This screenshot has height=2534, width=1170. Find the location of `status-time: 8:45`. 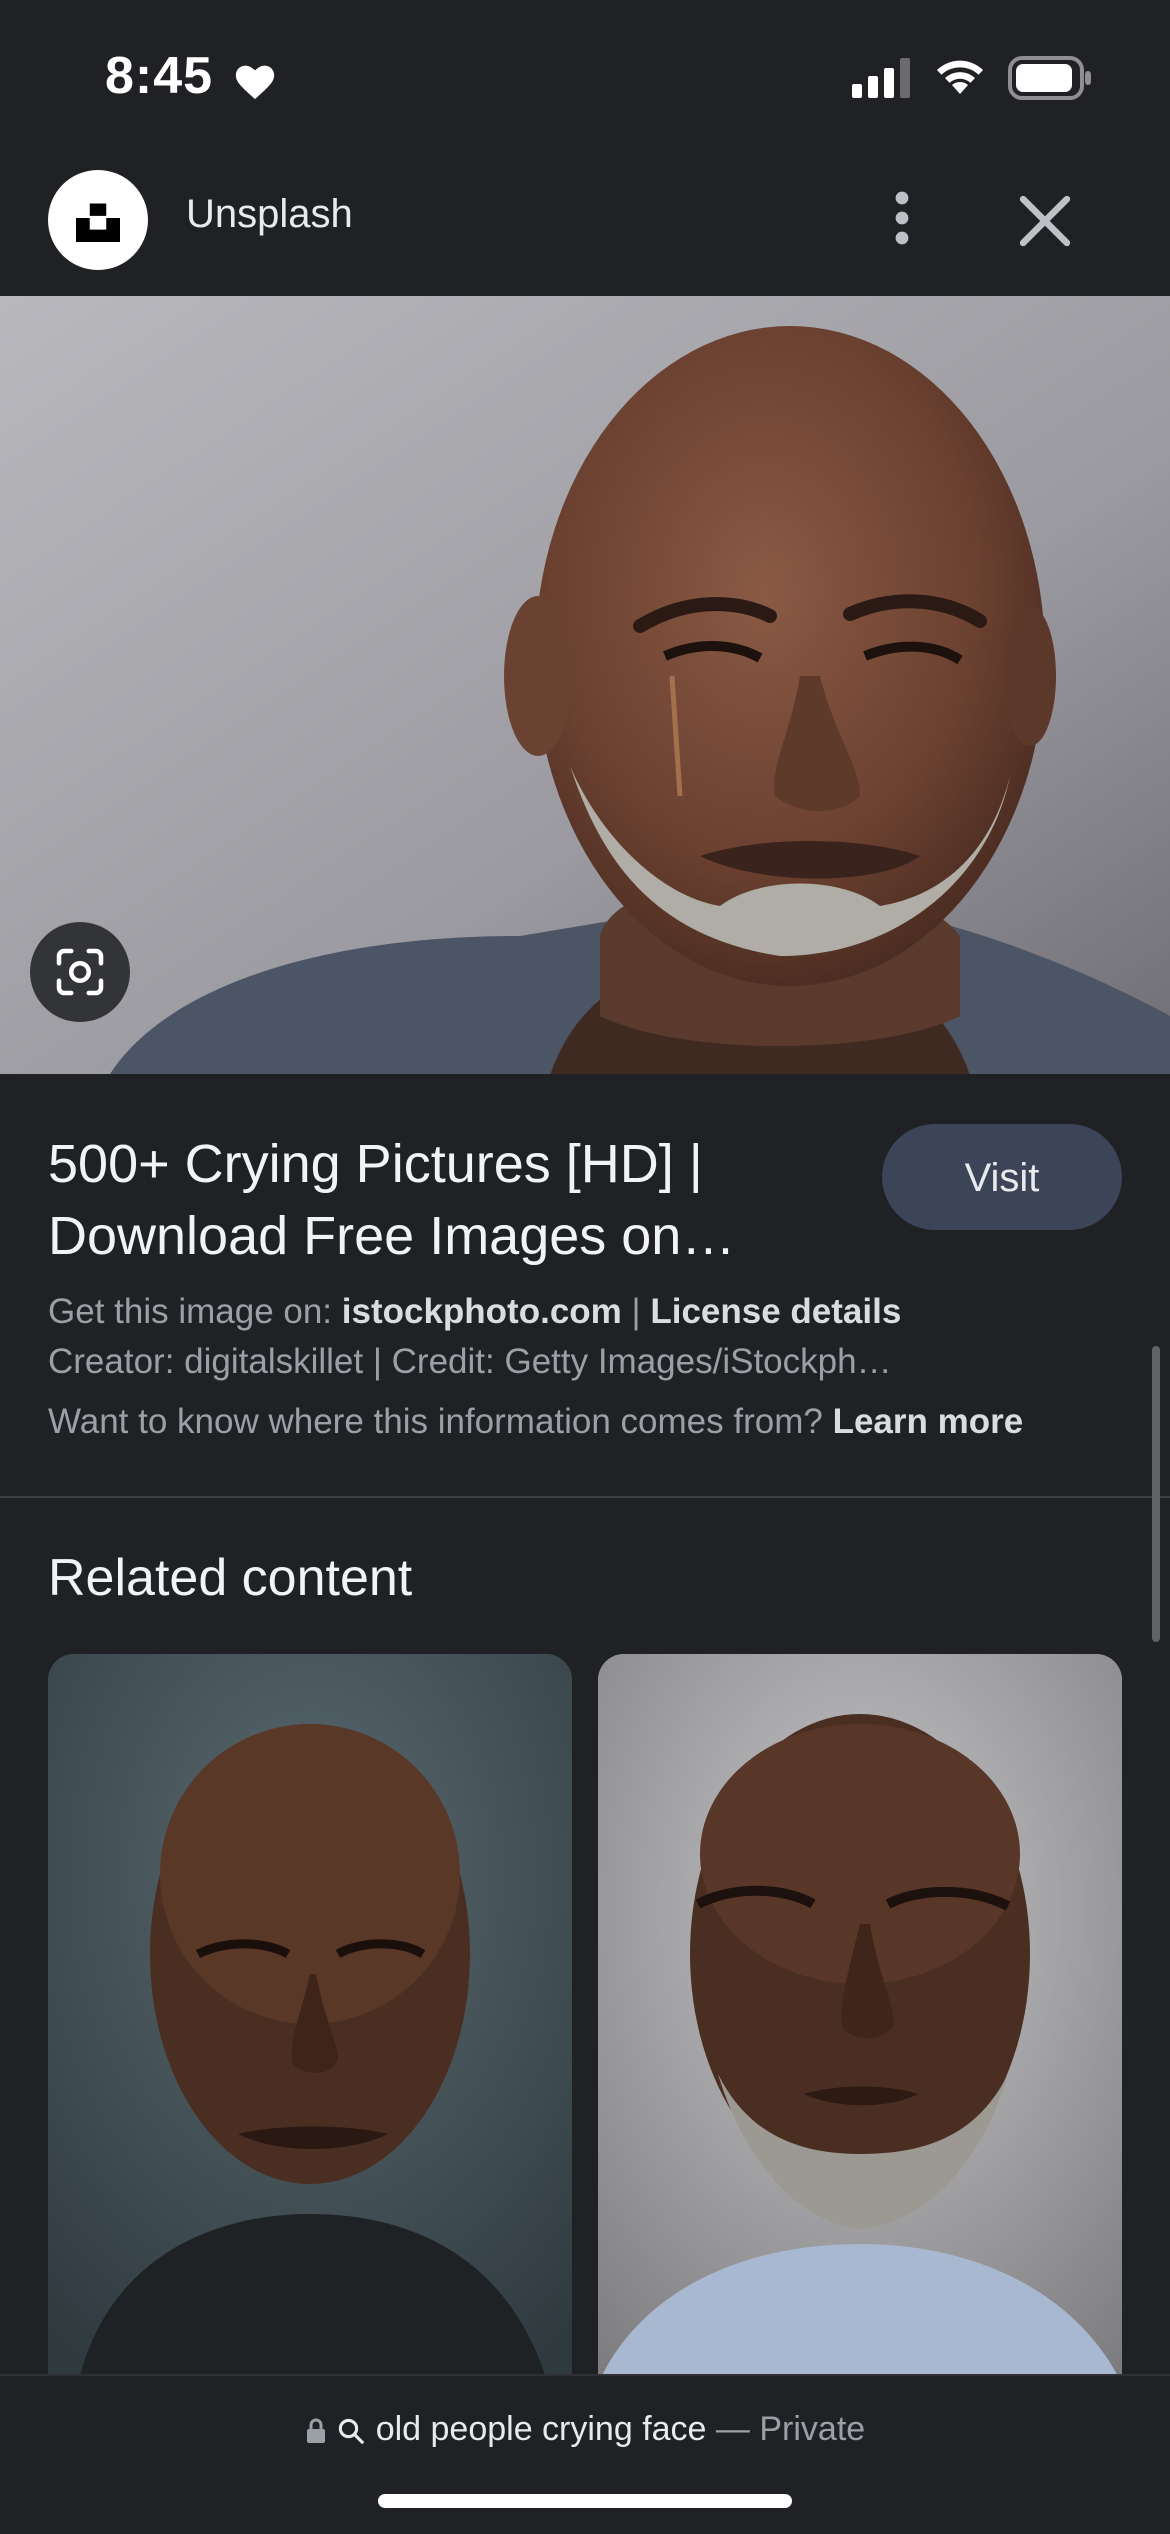

status-time: 8:45 is located at coordinates (159, 76).